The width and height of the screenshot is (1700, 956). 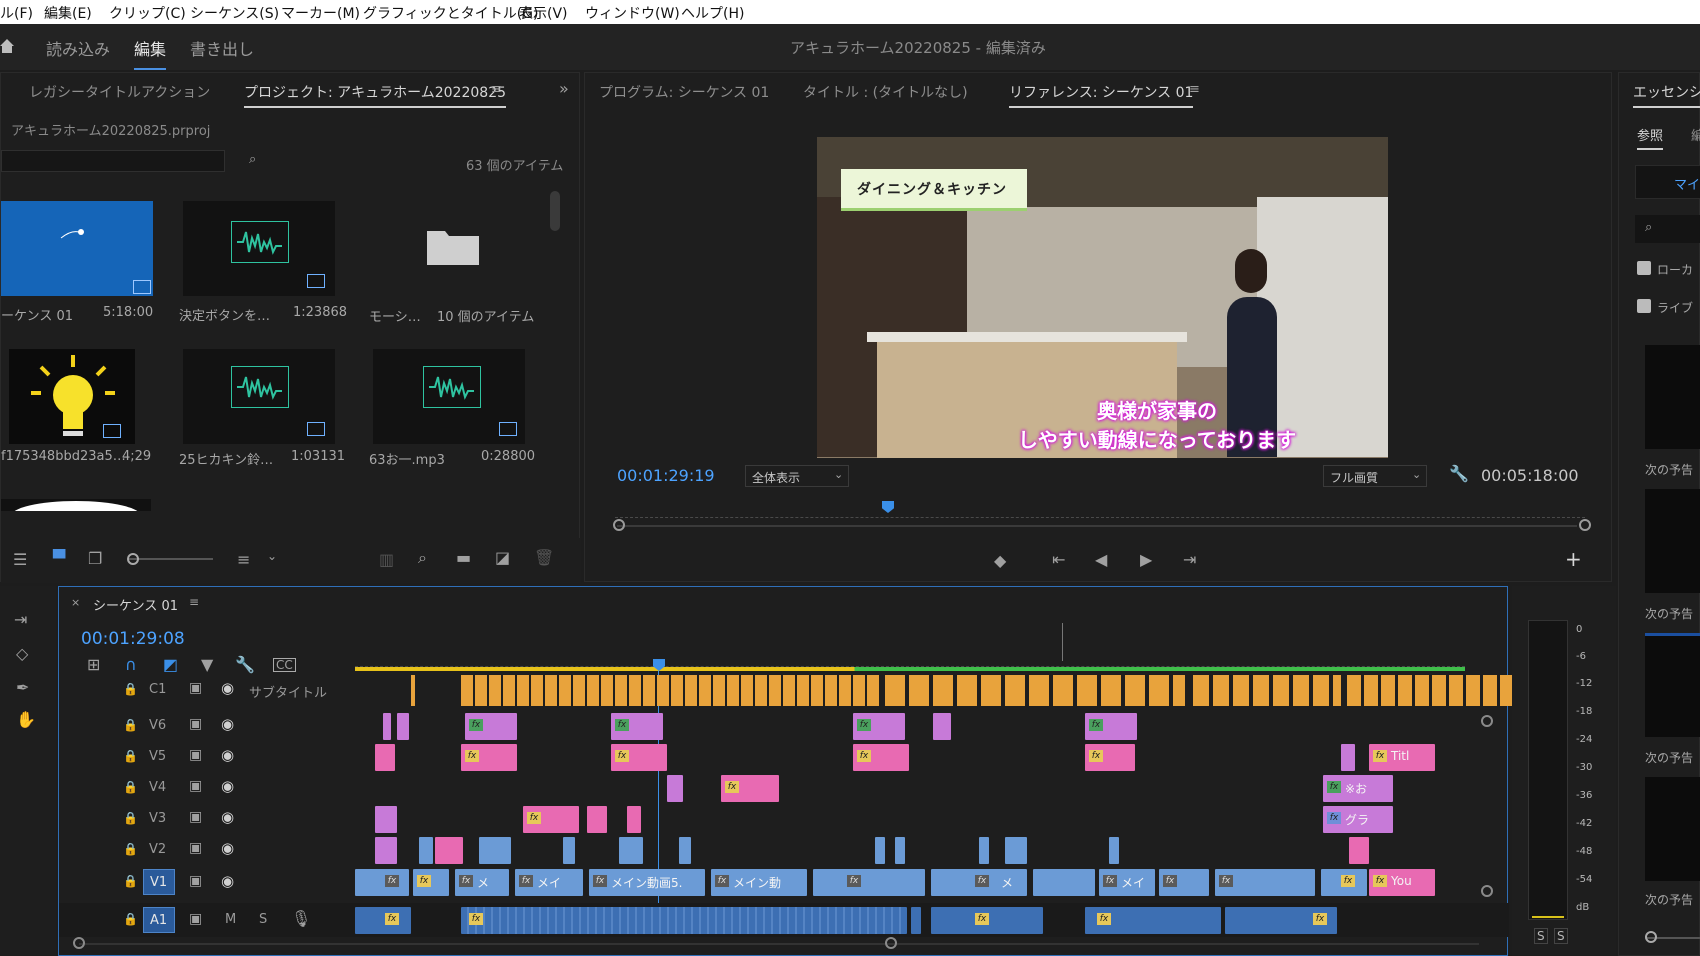 I want to click on zoom-slider, so click(x=171, y=559).